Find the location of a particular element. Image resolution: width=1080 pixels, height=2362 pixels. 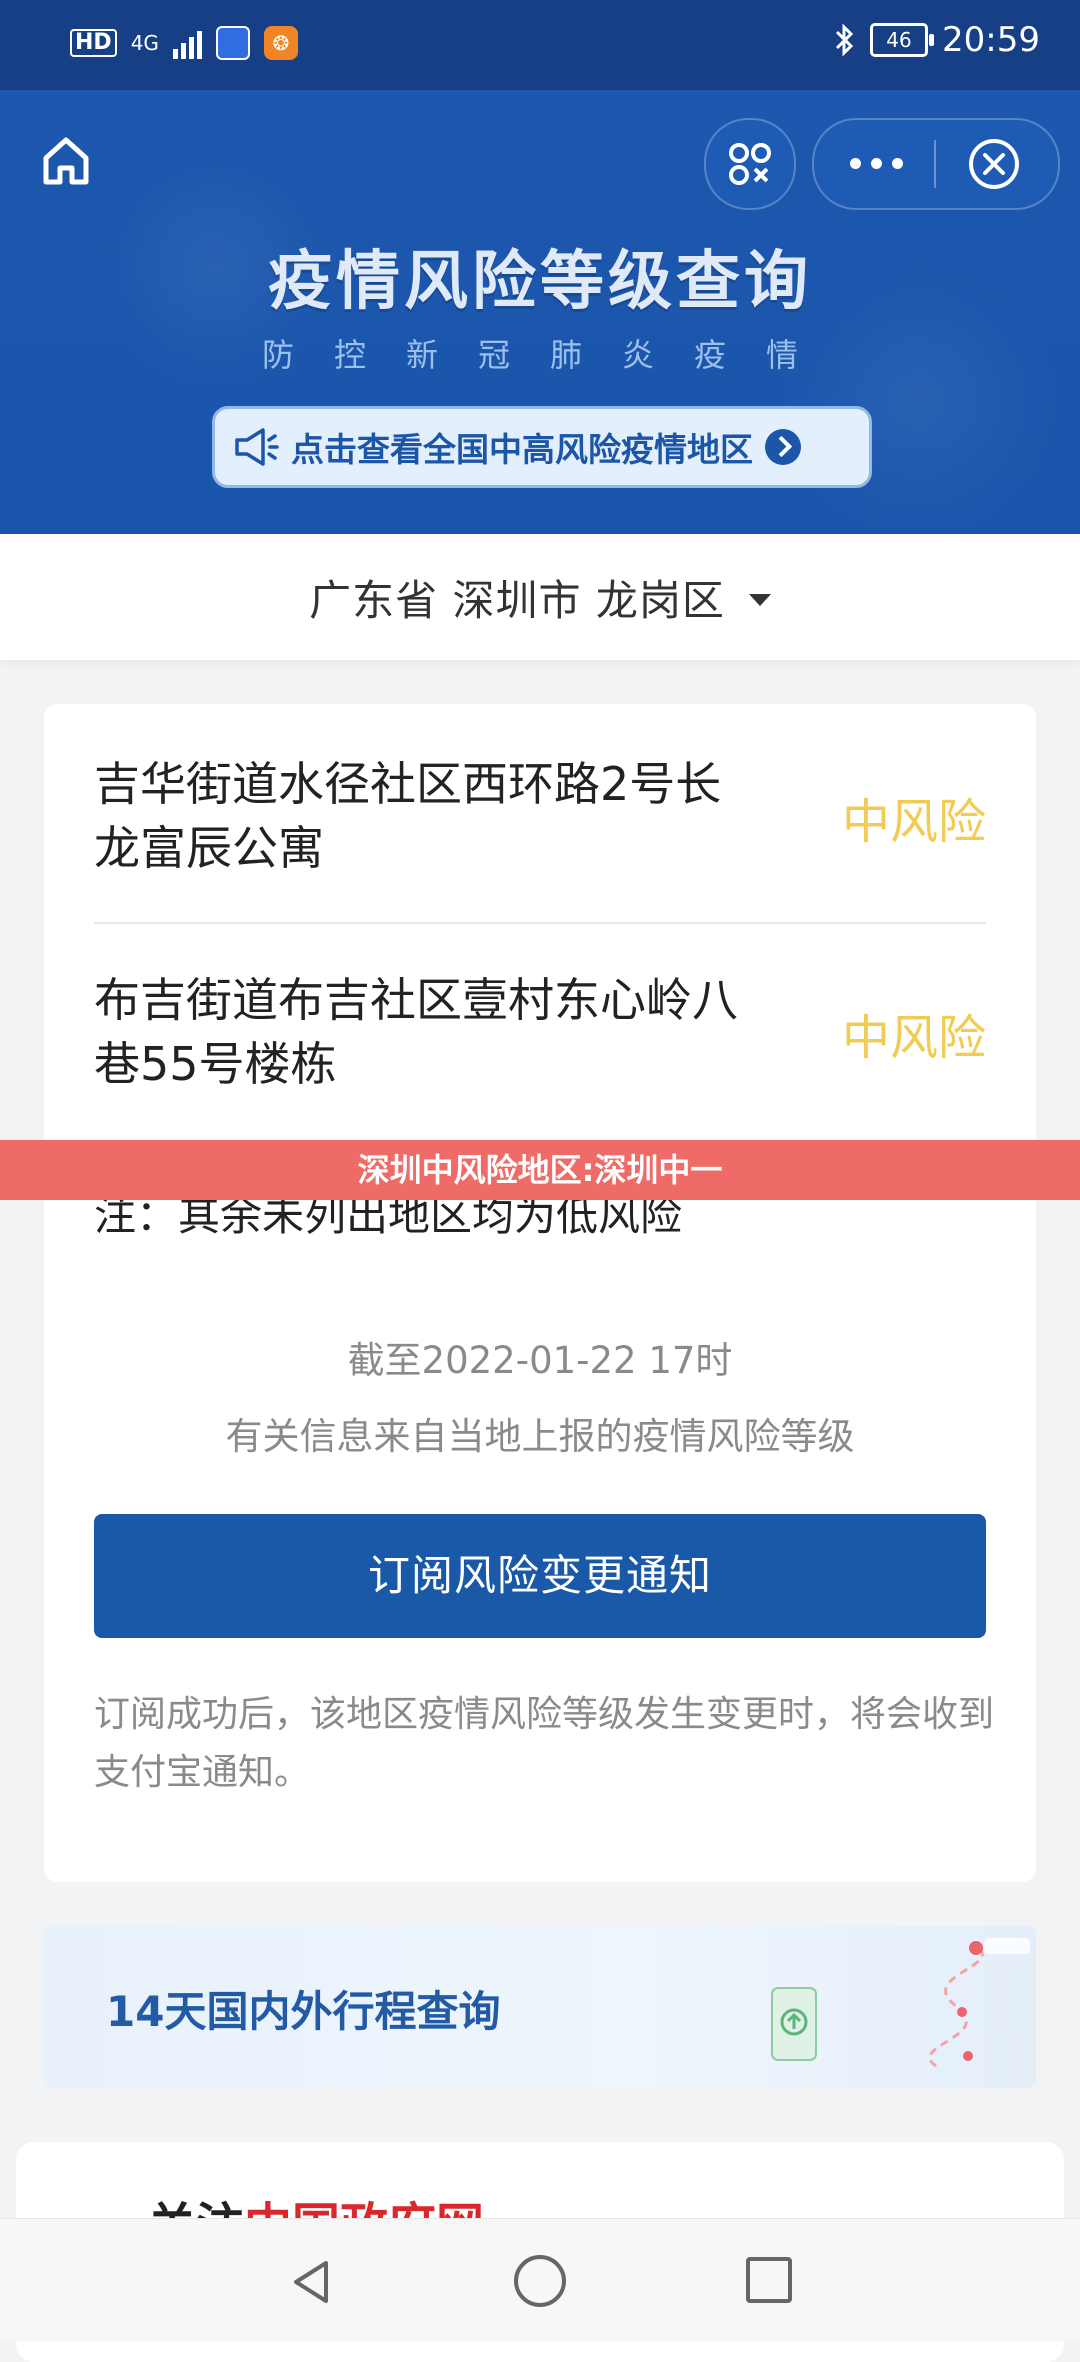

mini-program-scan-button is located at coordinates (750, 164).